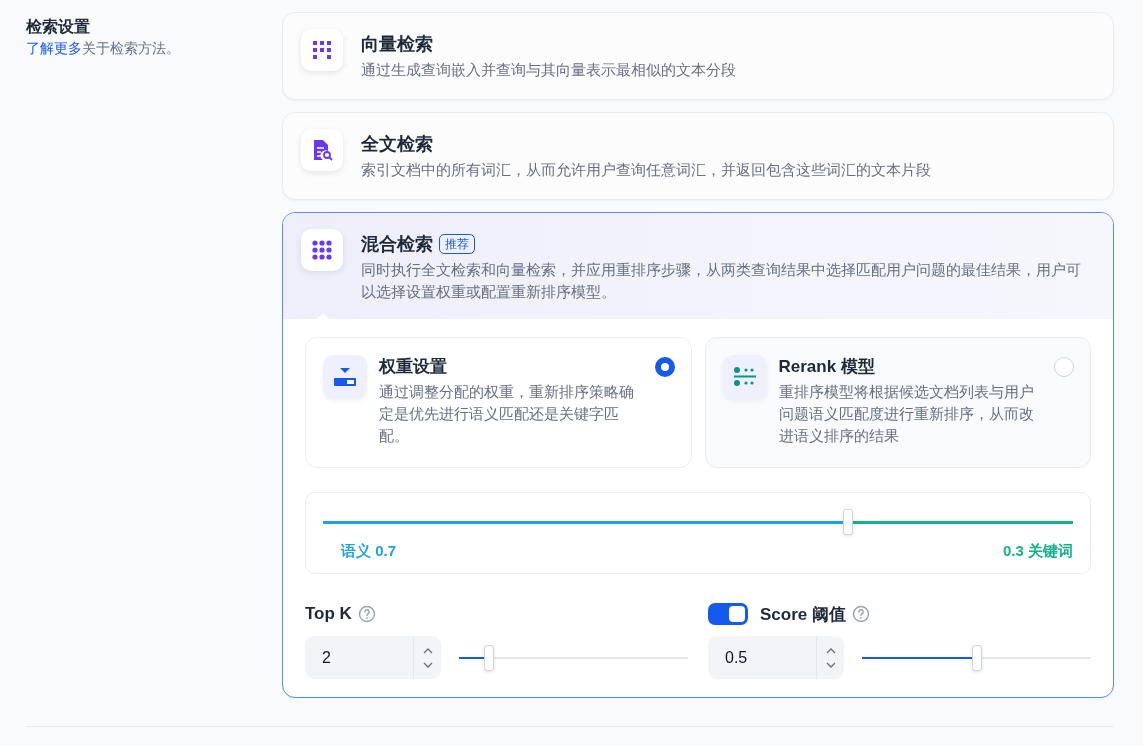  I want to click on method-description: 同时执行全文检索和向量检索，并应用重排序步骤，从两类查询结果中选择匹配用户问题的最佳结果，用户可以选择设置权重或配置重新排序模型。, so click(721, 281).